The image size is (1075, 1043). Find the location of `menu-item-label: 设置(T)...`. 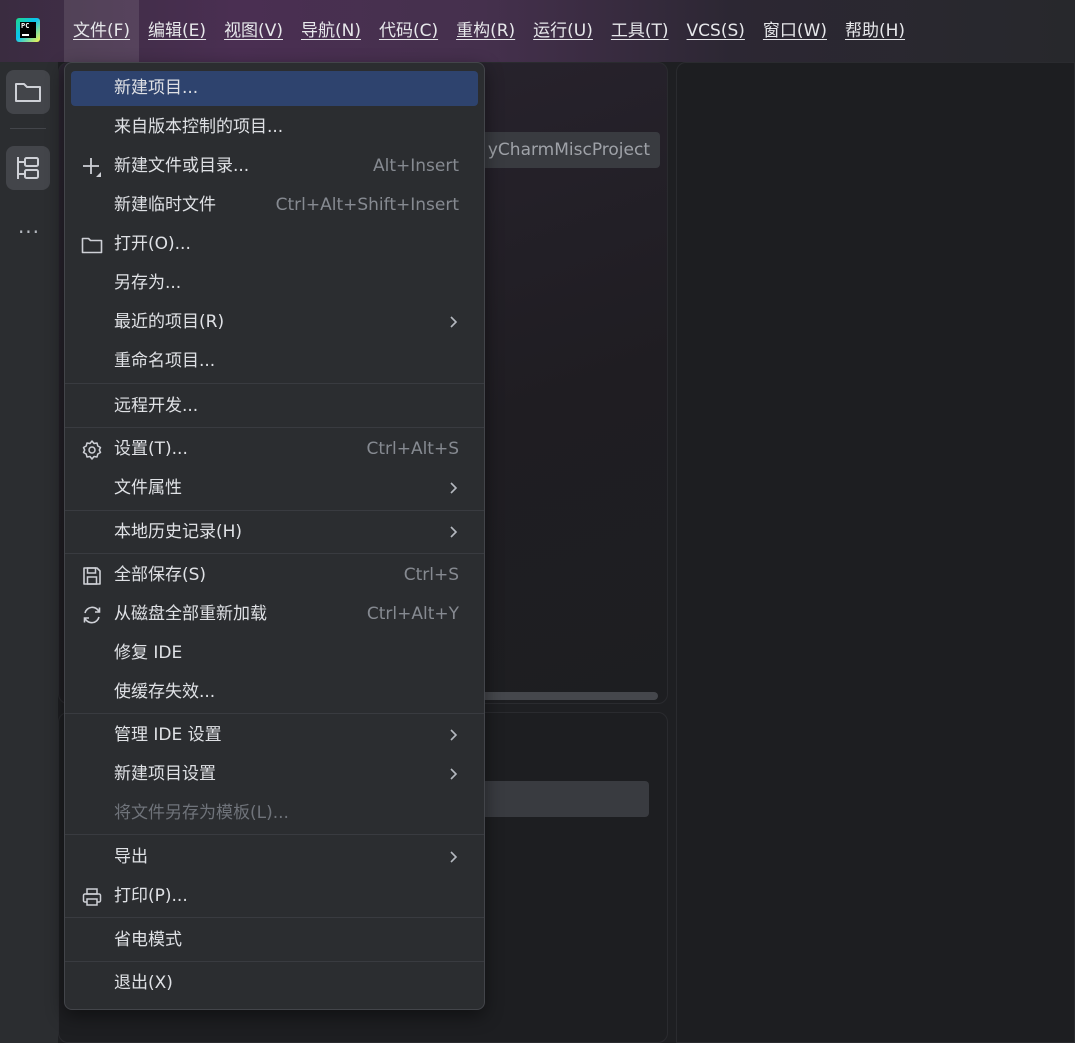

menu-item-label: 设置(T)... is located at coordinates (151, 449).